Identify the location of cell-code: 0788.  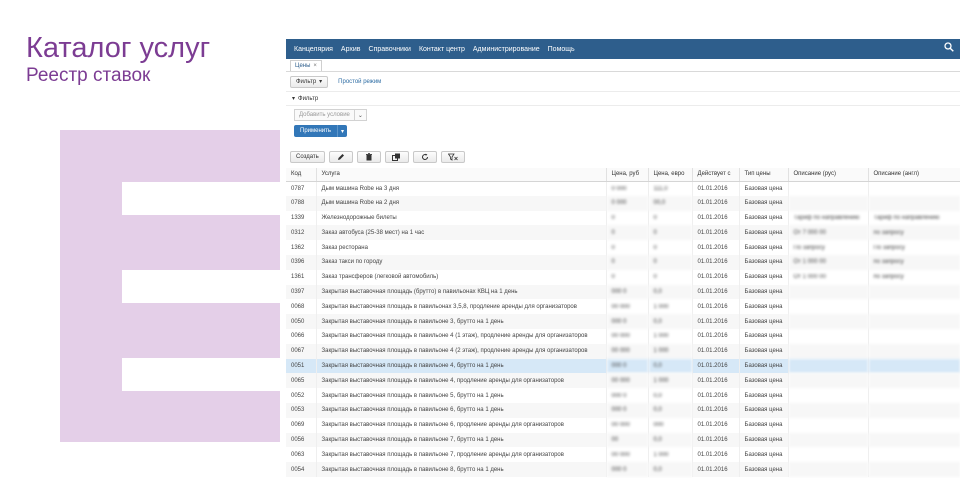
(301, 203).